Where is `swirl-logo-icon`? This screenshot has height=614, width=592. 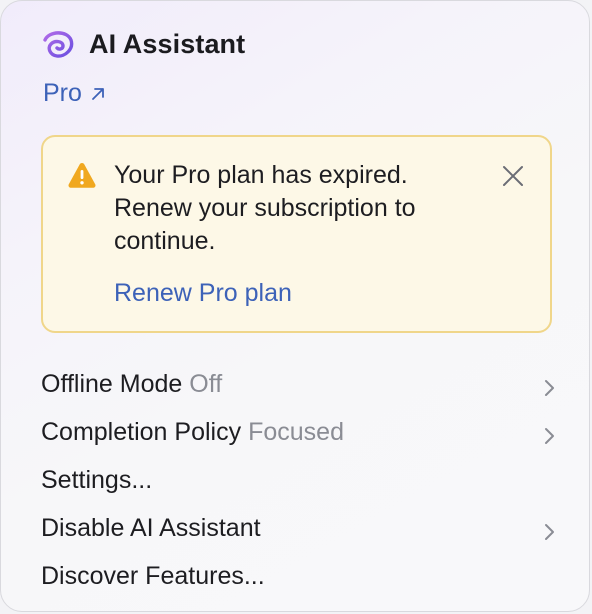 swirl-logo-icon is located at coordinates (58, 44).